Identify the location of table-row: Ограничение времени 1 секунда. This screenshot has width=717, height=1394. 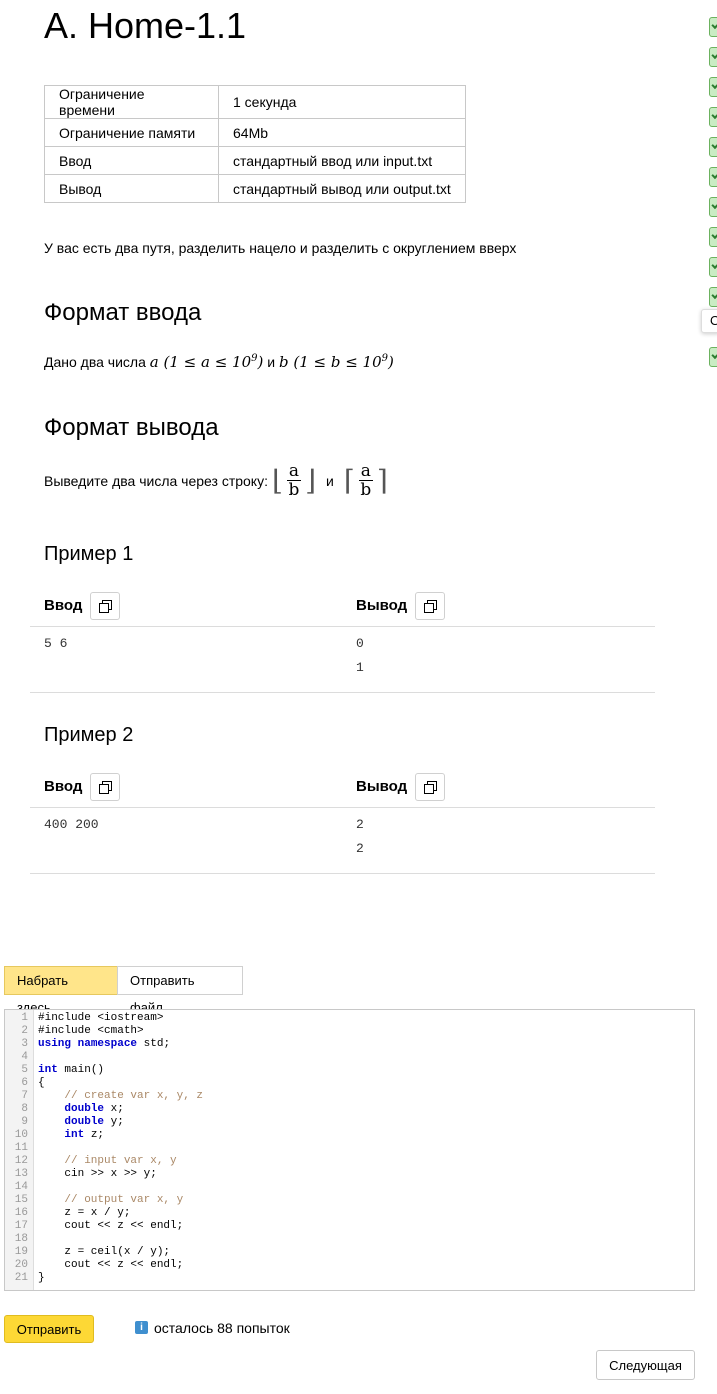
(255, 102).